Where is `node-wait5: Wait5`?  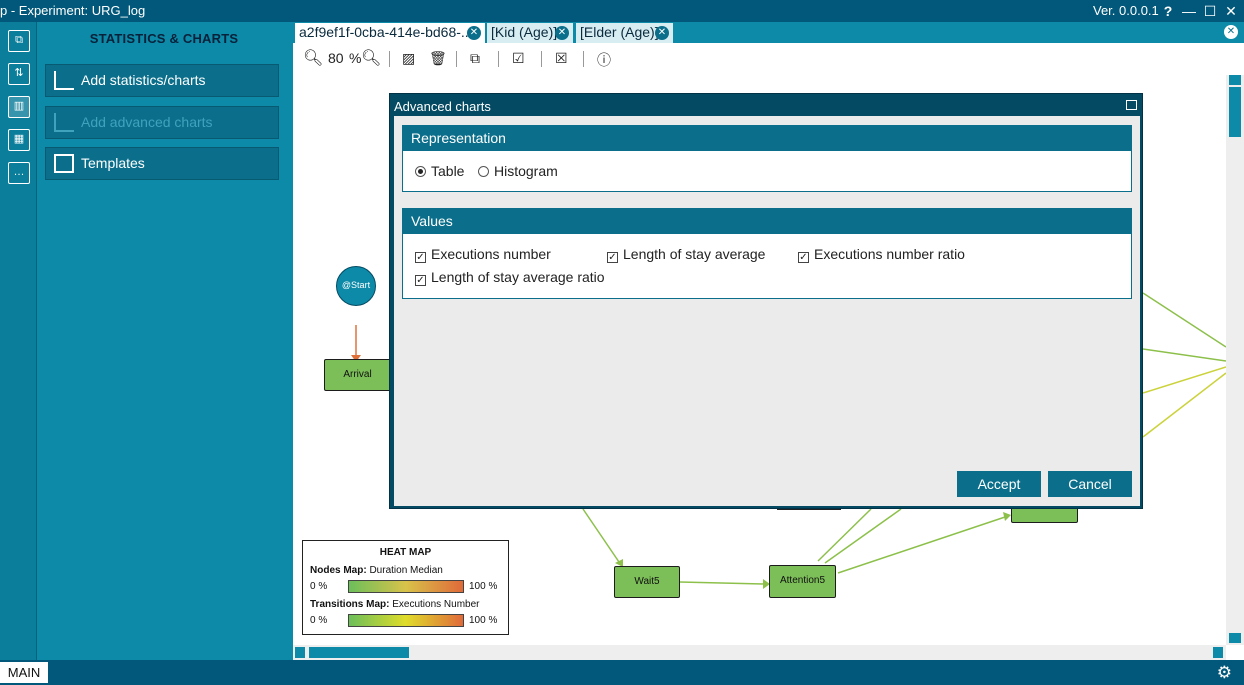 node-wait5: Wait5 is located at coordinates (647, 582).